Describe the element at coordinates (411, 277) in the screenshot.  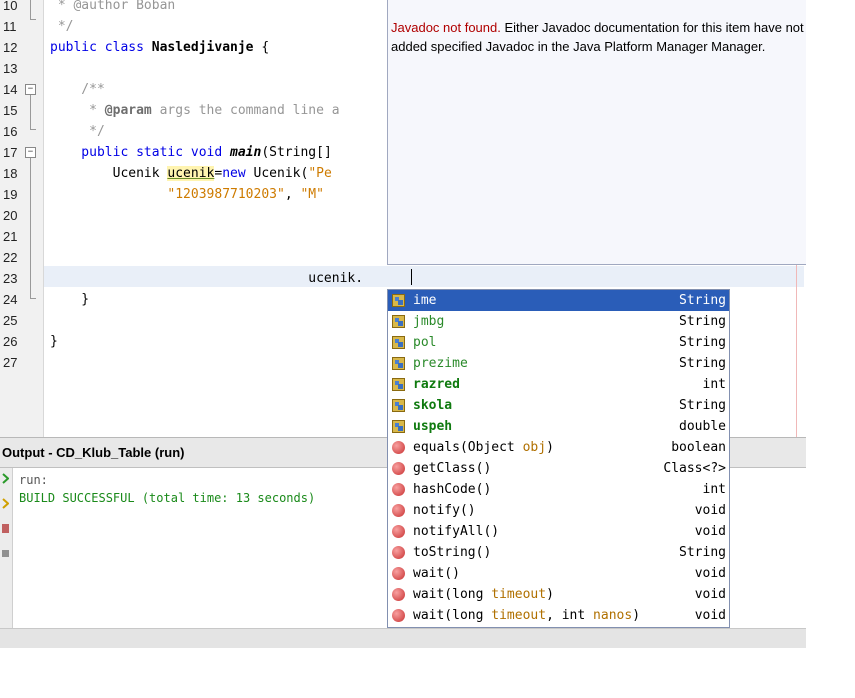
I see `text-cursor` at that location.